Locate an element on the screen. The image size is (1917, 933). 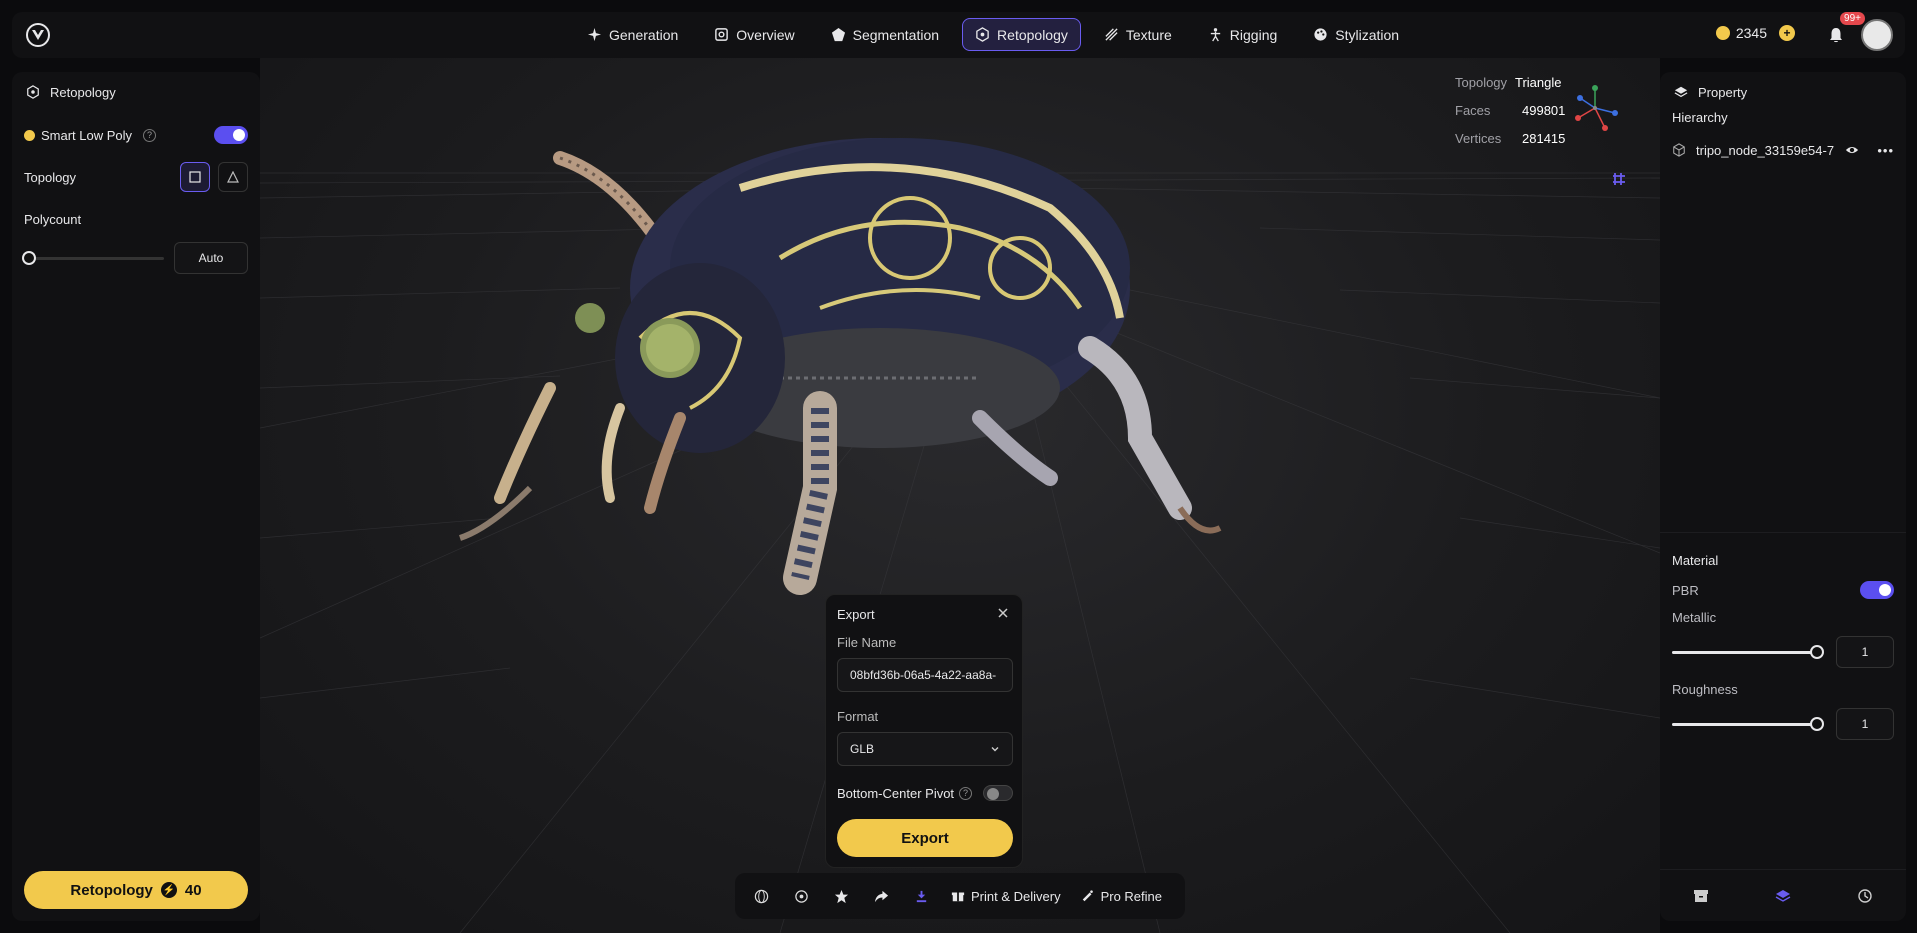
scan-icon is located at coordinates (722, 34).